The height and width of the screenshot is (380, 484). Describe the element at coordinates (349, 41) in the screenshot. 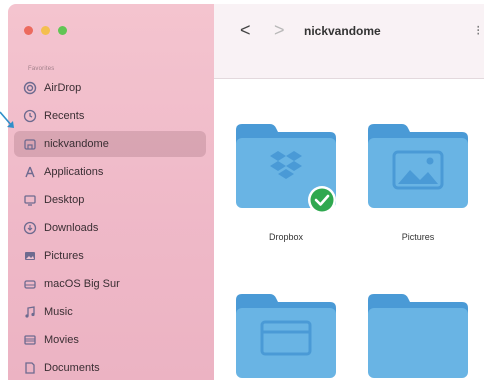

I see `toolbar: < > nickvandome ⁝` at that location.